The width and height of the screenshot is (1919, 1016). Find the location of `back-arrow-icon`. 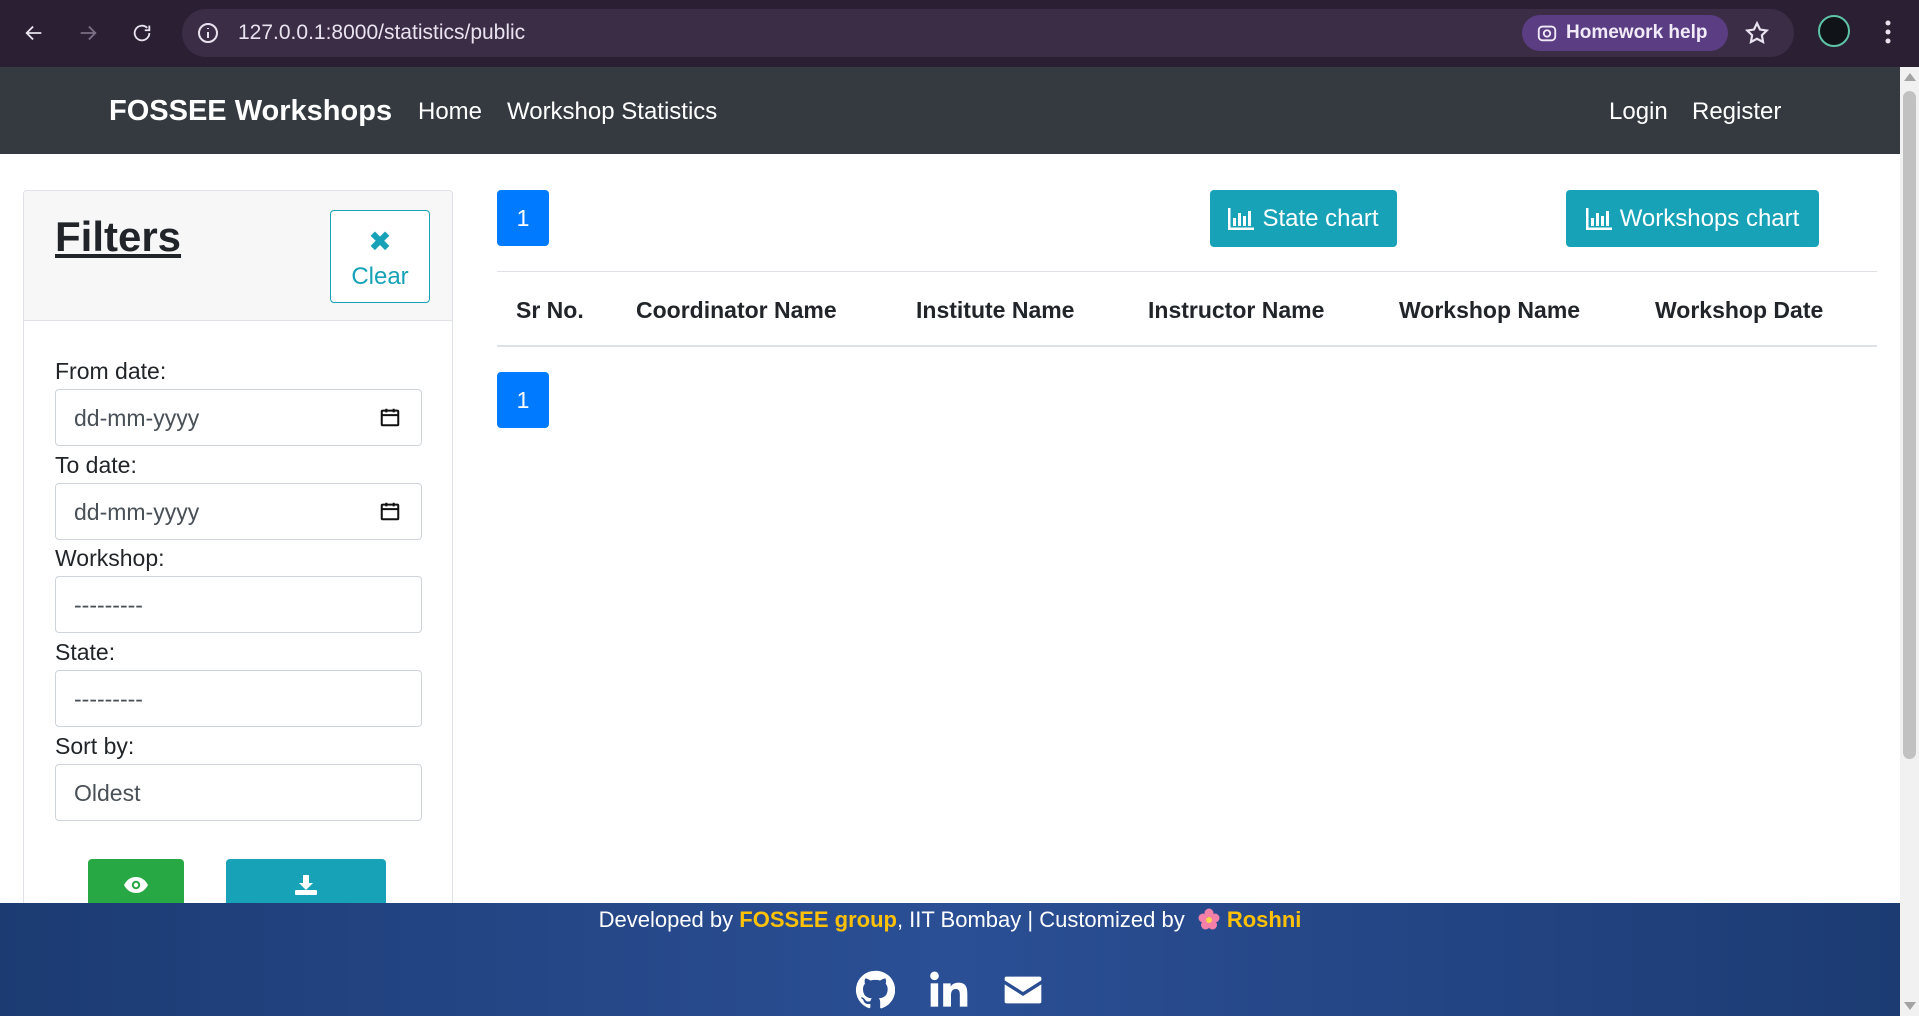

back-arrow-icon is located at coordinates (34, 33).